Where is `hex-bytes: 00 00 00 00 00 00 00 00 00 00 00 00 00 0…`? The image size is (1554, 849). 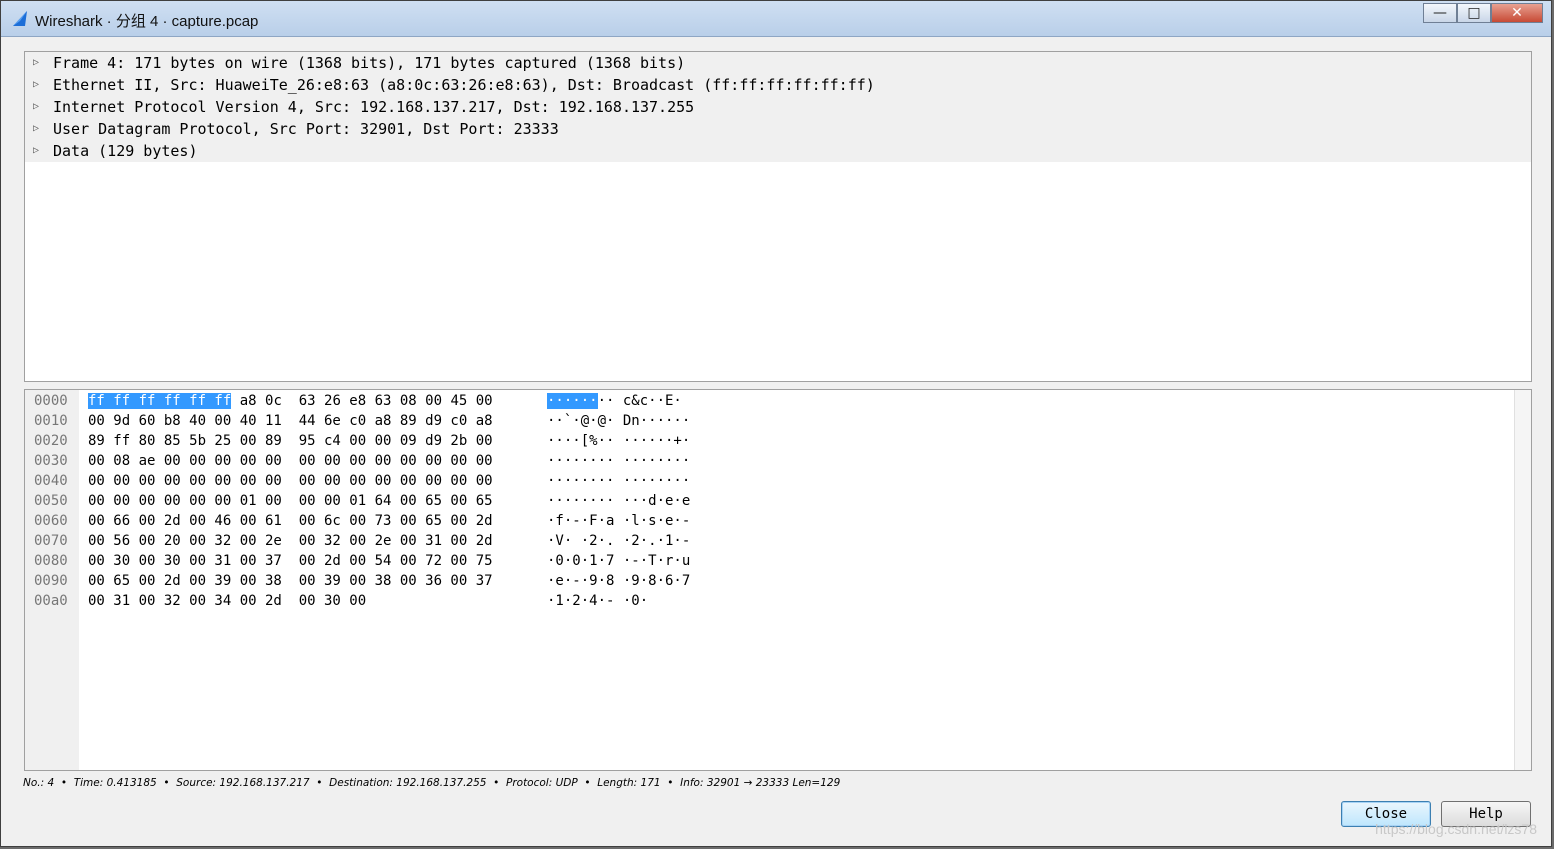
hex-bytes: 00 00 00 00 00 00 00 00 00 00 00 00 00 0… is located at coordinates (290, 481).